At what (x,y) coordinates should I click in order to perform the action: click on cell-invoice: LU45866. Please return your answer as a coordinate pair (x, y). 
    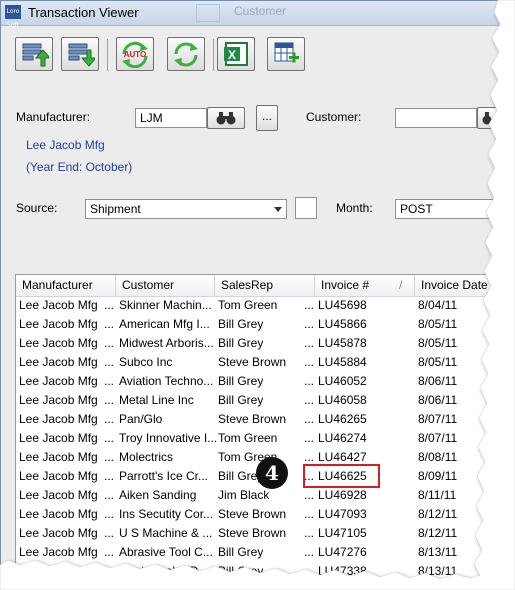
    Looking at the image, I should click on (342, 324).